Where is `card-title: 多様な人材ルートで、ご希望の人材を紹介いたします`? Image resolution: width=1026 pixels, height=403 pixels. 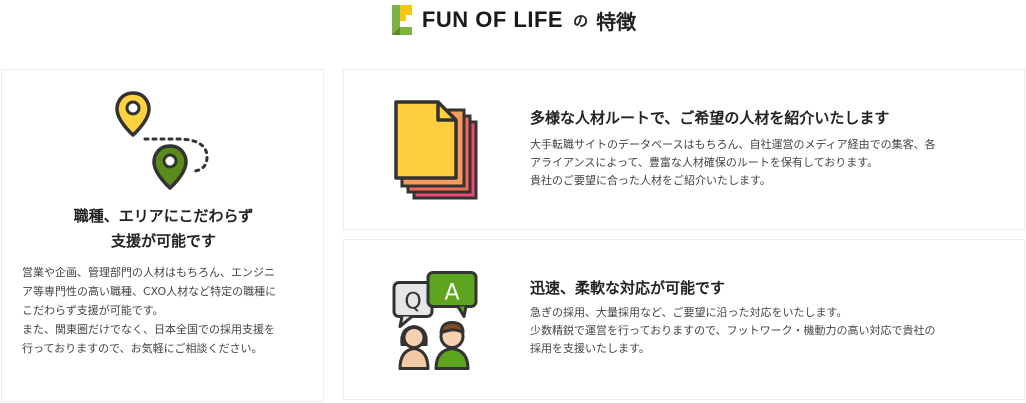
card-title: 多様な人材ルートで、ご希望の人材を紹介いたします is located at coordinates (710, 118).